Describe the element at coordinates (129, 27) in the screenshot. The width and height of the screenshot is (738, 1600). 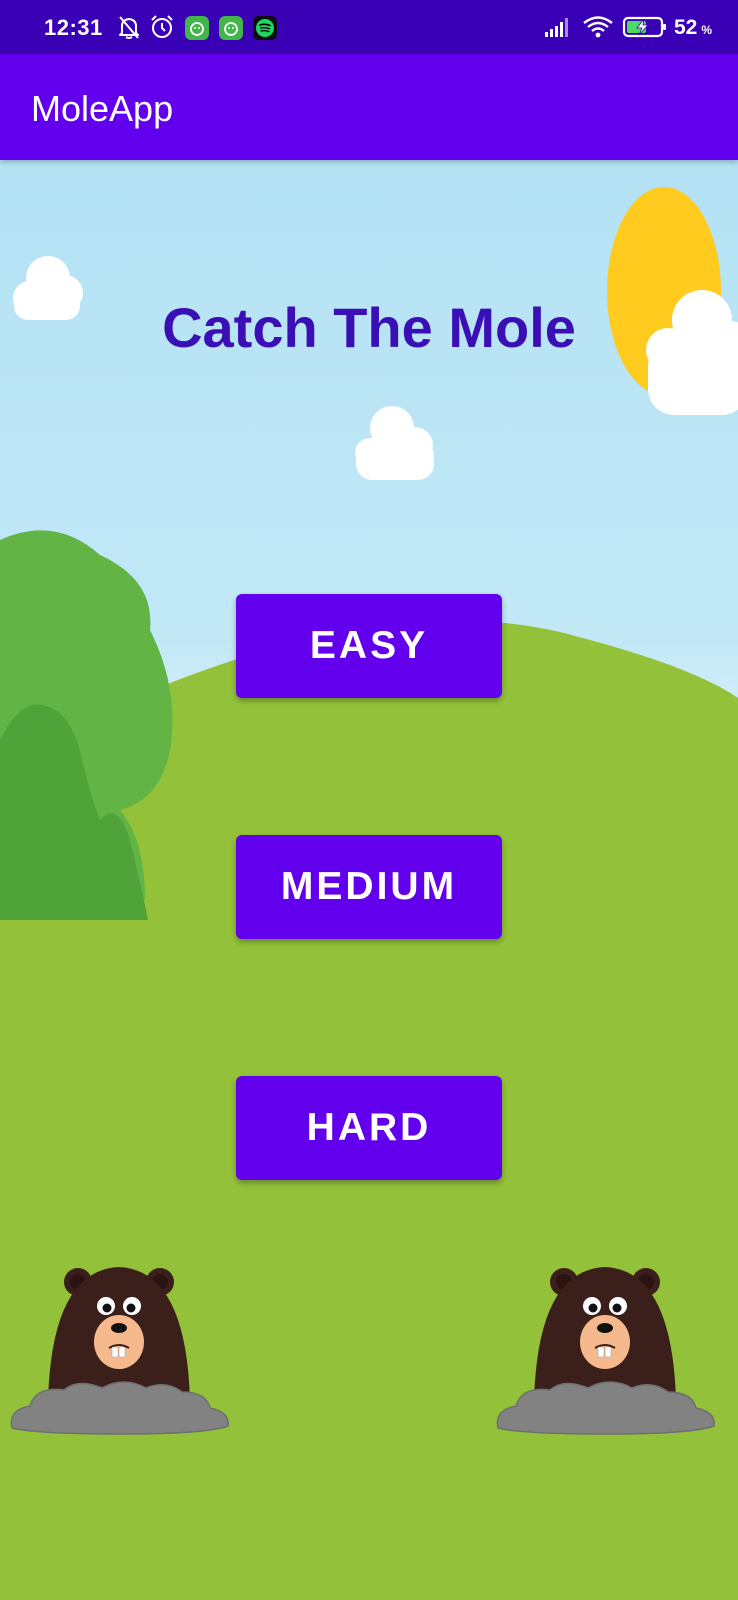
I see `bell-off-icon` at that location.